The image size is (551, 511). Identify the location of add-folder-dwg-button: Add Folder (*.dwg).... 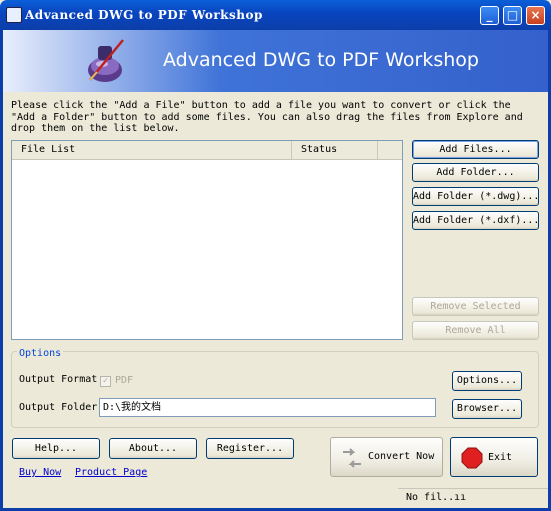
(475, 196).